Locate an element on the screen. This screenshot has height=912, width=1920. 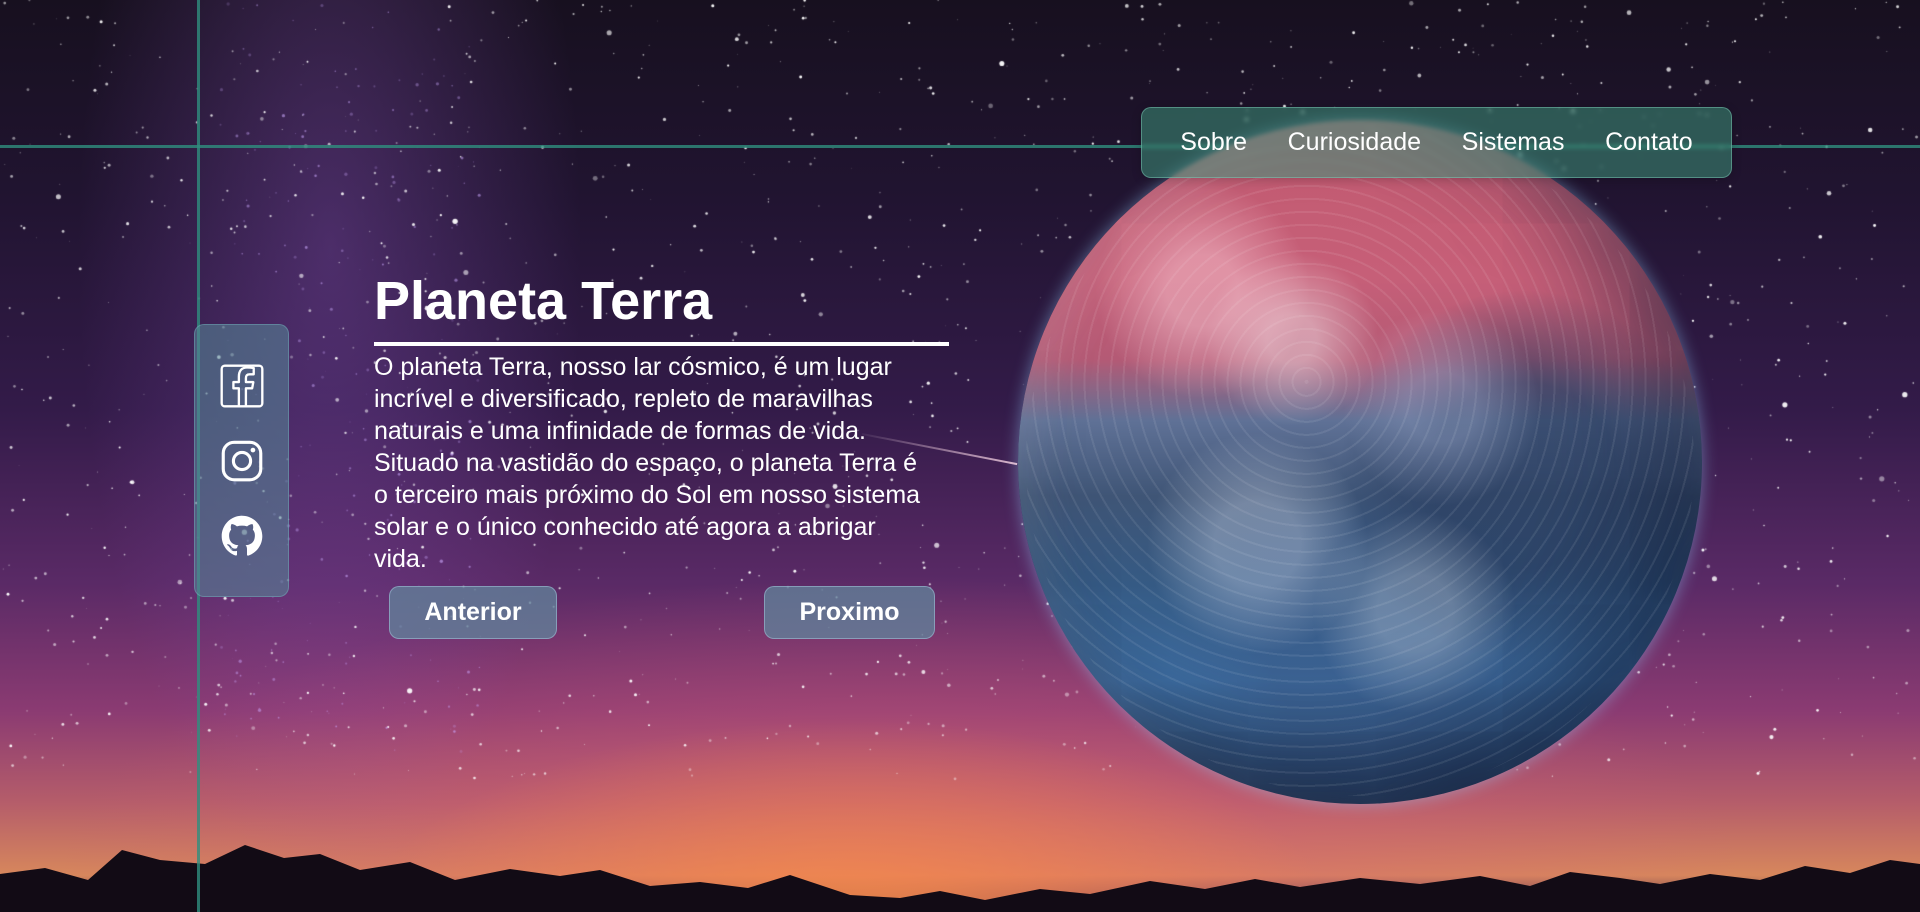
nav-link-sistemas: Sistemas is located at coordinates (1513, 142).